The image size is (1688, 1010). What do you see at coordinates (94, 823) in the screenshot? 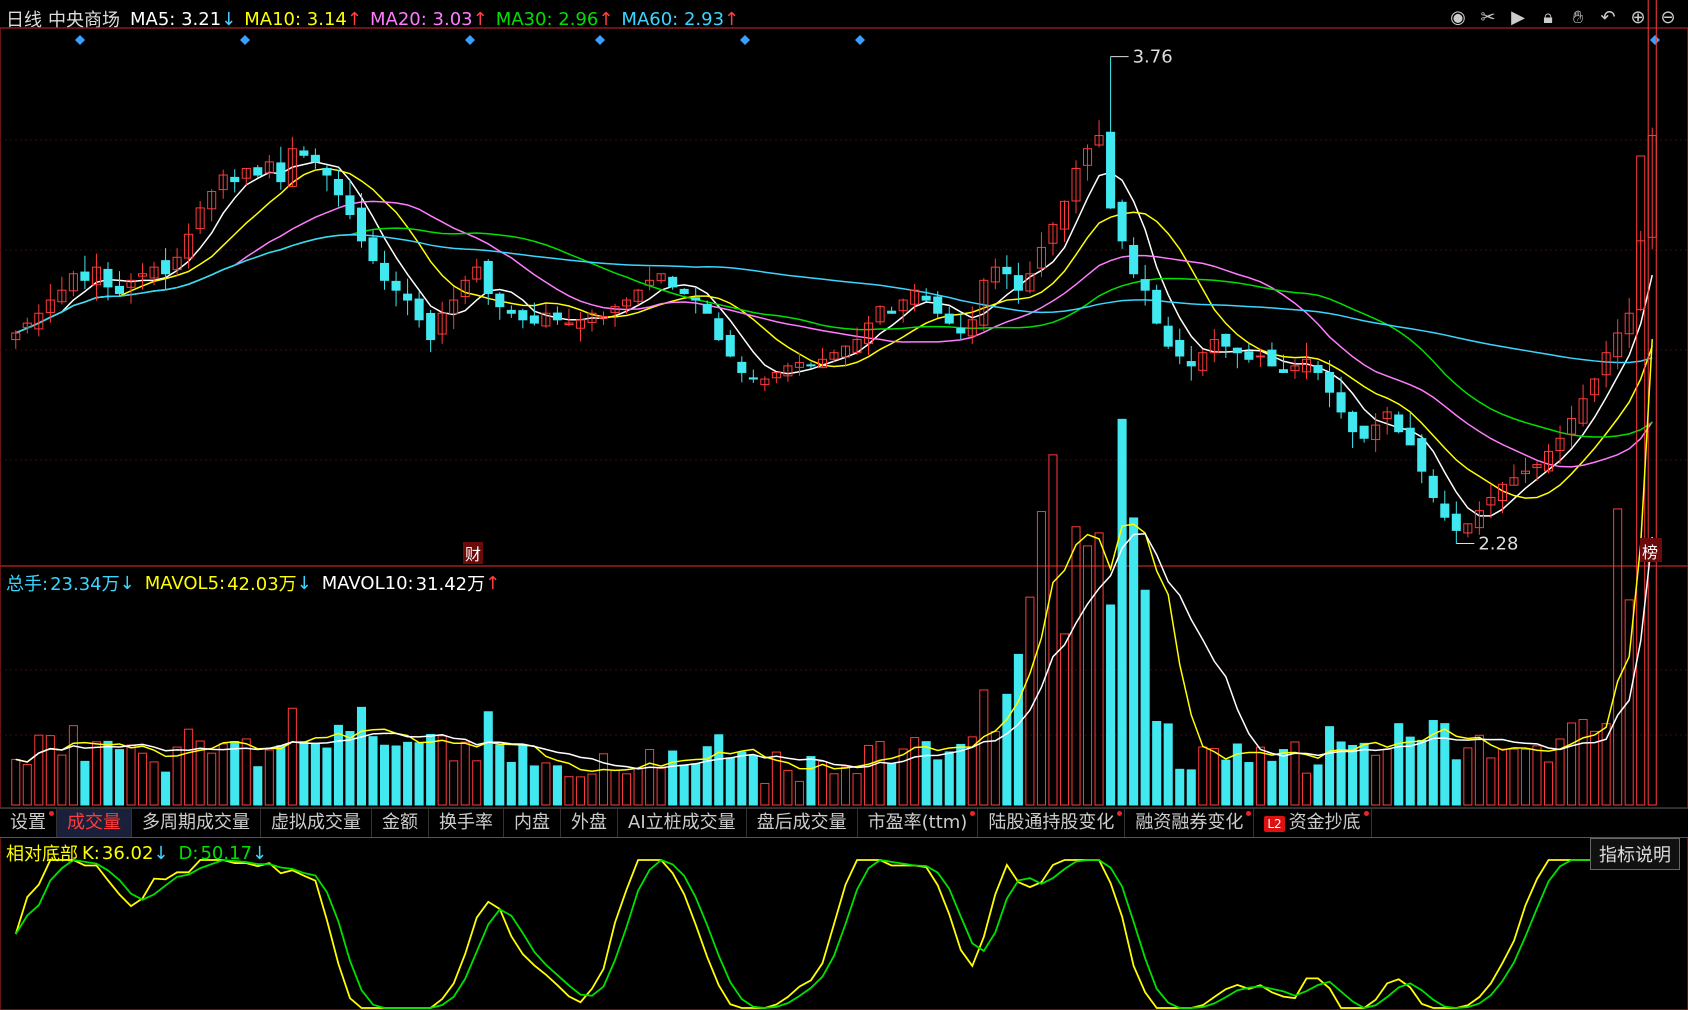
I see `tab-1: 成交量` at bounding box center [94, 823].